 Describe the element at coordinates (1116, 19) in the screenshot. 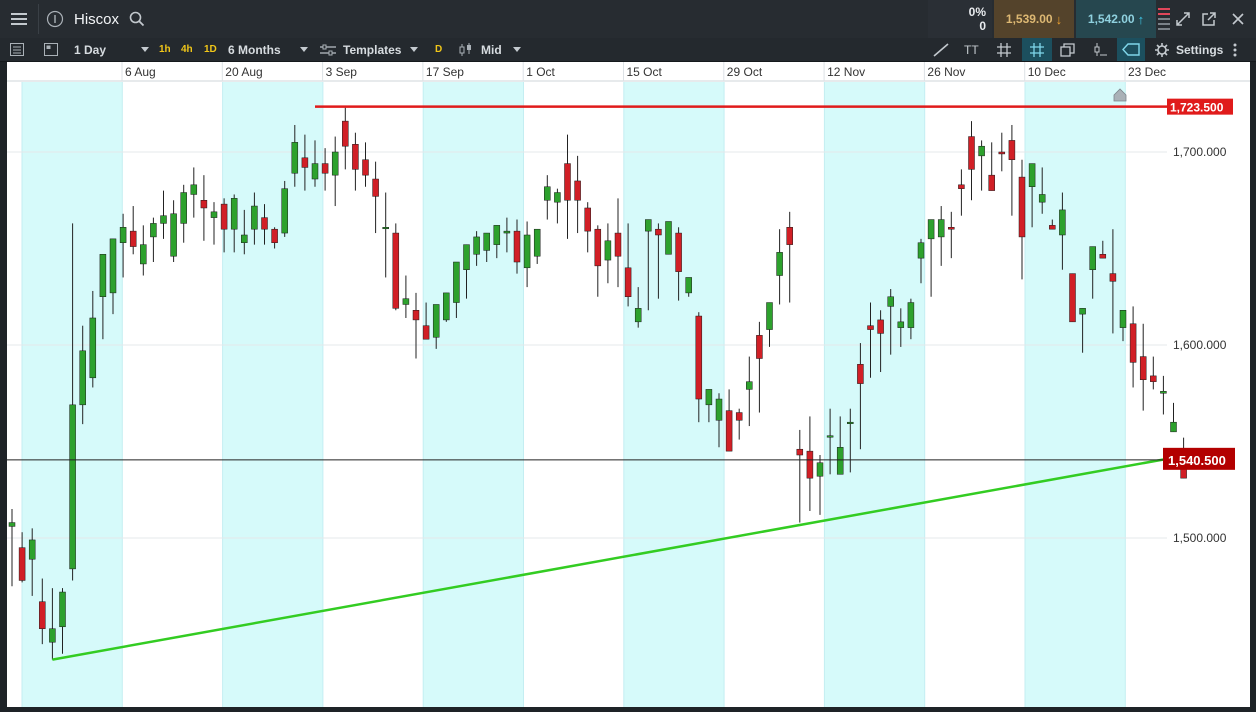

I see `buy-price-box: 1,542.00 ↑` at that location.